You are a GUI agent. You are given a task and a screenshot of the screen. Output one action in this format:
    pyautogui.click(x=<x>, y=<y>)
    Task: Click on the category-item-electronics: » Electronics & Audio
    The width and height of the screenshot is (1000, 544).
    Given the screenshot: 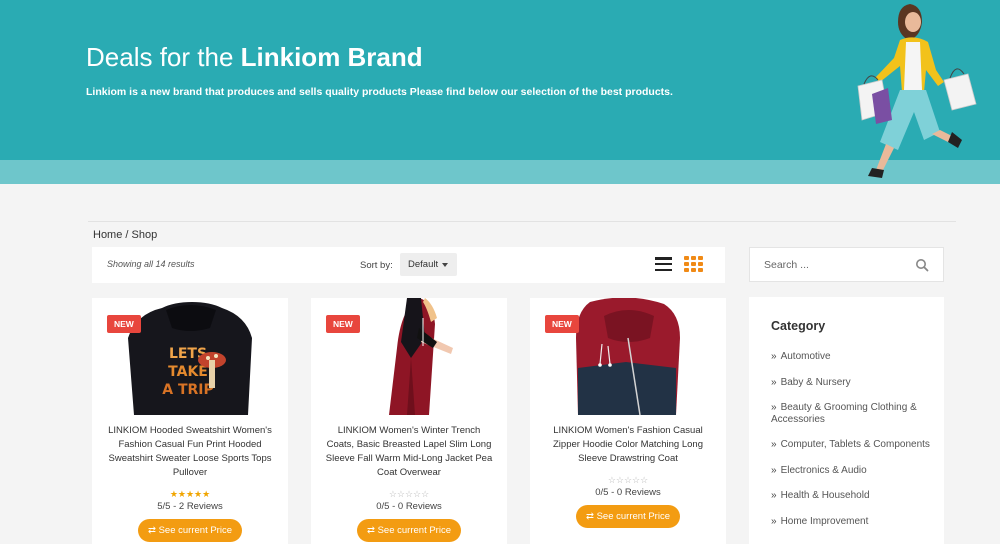 What is the action you would take?
    pyautogui.click(x=853, y=471)
    